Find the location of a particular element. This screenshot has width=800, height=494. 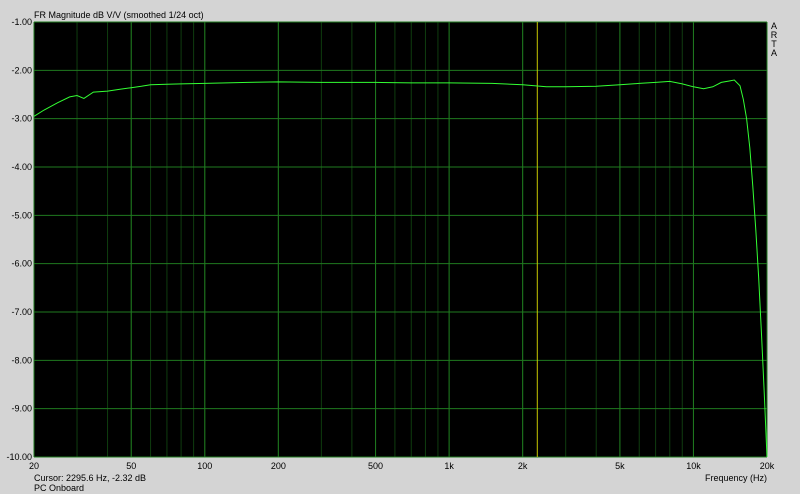

y-tick-label: -5.00 is located at coordinates (21, 215).